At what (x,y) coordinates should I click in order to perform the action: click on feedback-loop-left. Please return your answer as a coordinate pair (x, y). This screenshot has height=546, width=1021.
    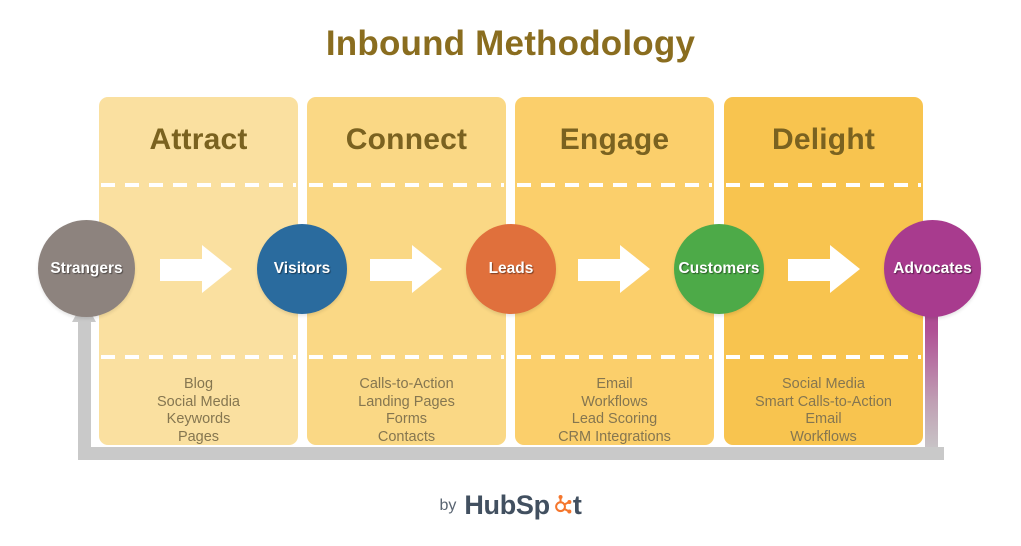
    Looking at the image, I should click on (84, 386).